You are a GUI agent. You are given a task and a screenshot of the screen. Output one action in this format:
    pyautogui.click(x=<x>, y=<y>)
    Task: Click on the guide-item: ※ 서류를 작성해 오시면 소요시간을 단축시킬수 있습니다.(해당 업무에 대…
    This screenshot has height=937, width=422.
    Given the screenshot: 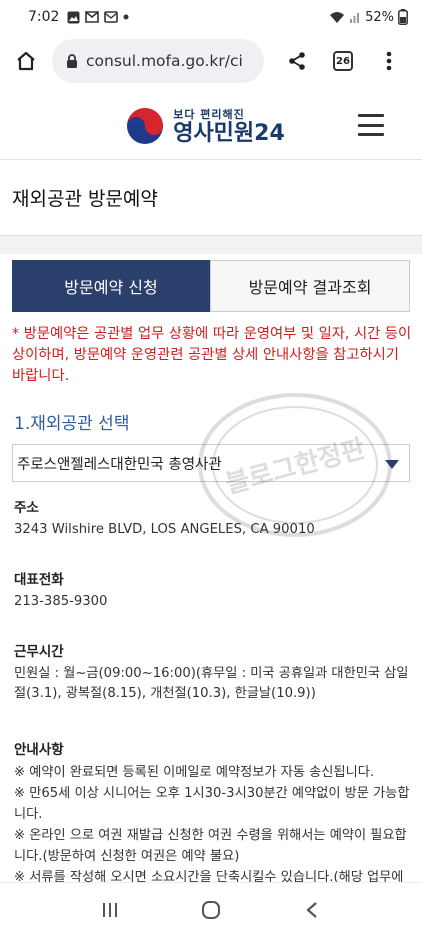 What is the action you would take?
    pyautogui.click(x=209, y=876)
    